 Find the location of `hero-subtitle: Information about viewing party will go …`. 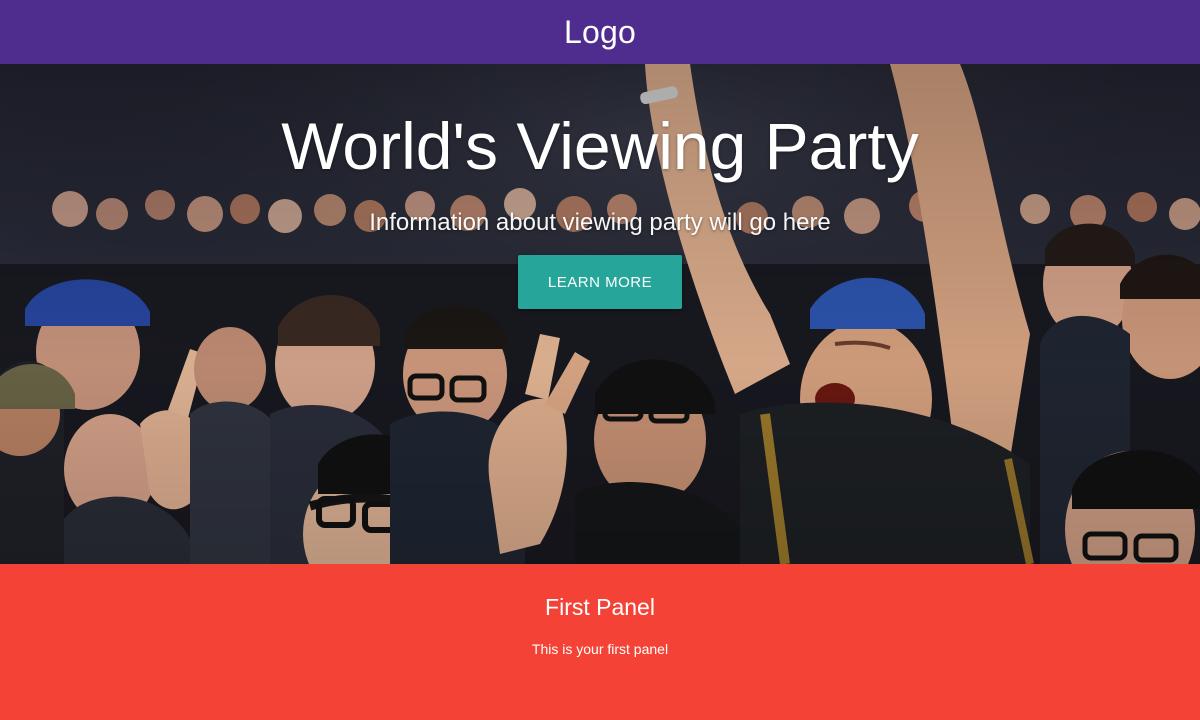

hero-subtitle: Information about viewing party will go … is located at coordinates (600, 222).